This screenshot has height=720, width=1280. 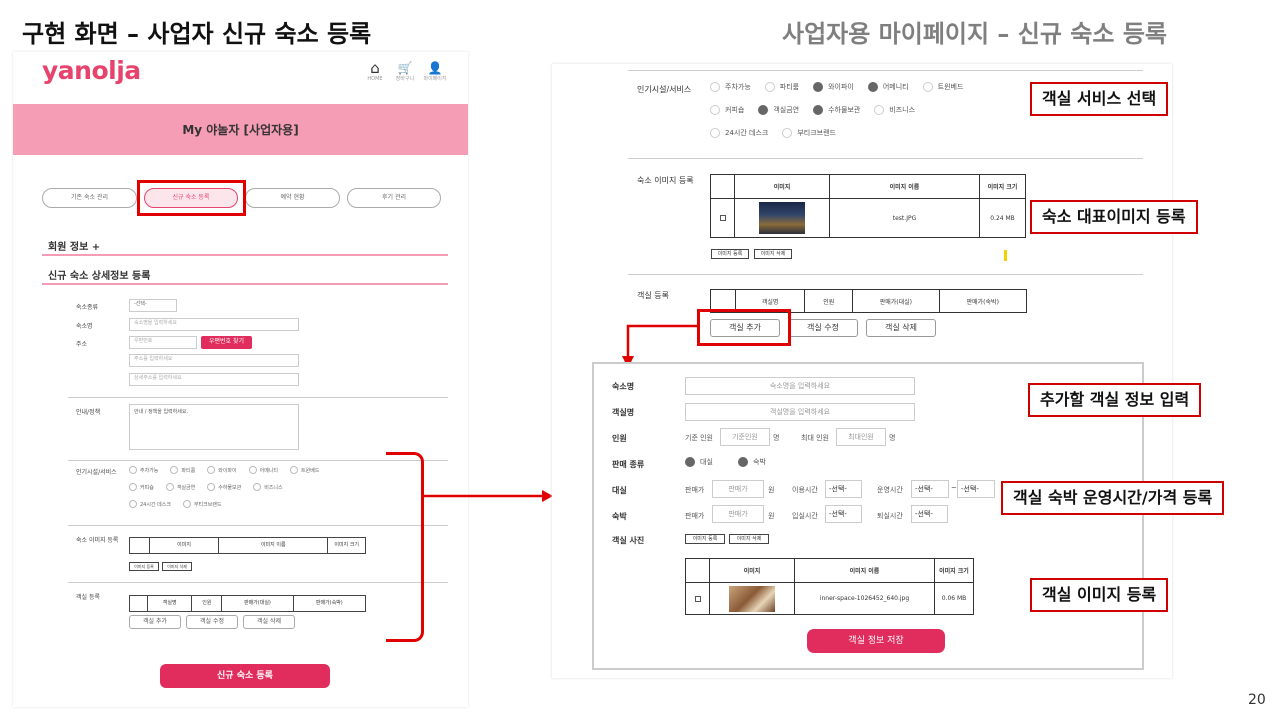 I want to click on image-name-cell: test.JPG, so click(x=905, y=218).